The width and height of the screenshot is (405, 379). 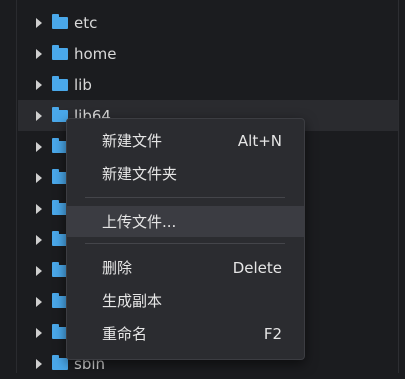 What do you see at coordinates (272, 333) in the screenshot?
I see `menu-item-shortcut: F2` at bounding box center [272, 333].